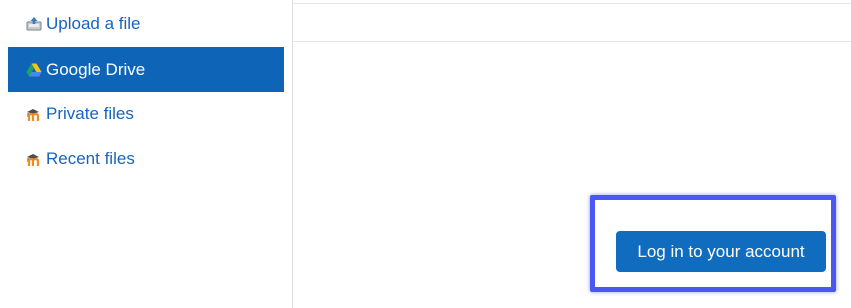 This screenshot has height=308, width=851. Describe the element at coordinates (146, 158) in the screenshot. I see `sidebar-item-recent-files: Recent files` at that location.